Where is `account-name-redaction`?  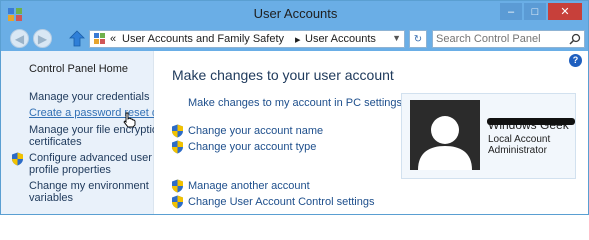
account-name-redaction is located at coordinates (531, 121).